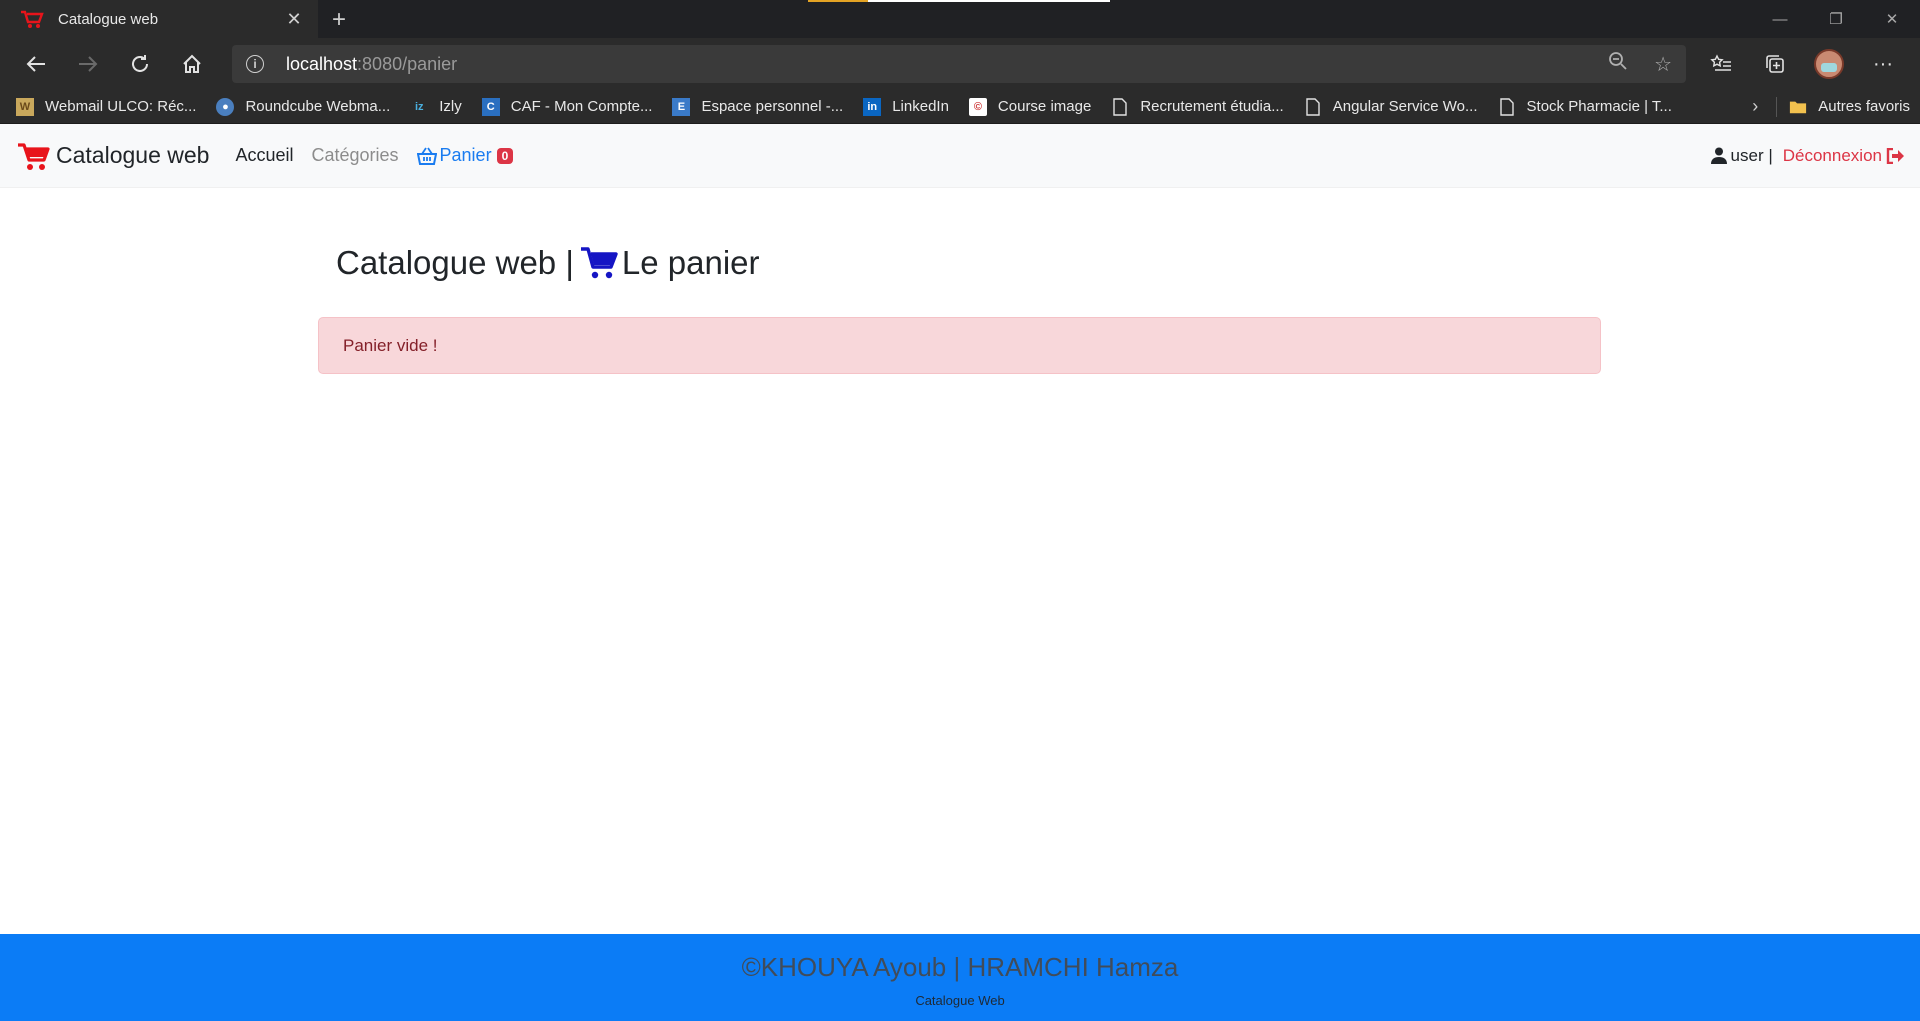 The image size is (1920, 1021). I want to click on cart-favicon-icon, so click(32, 19).